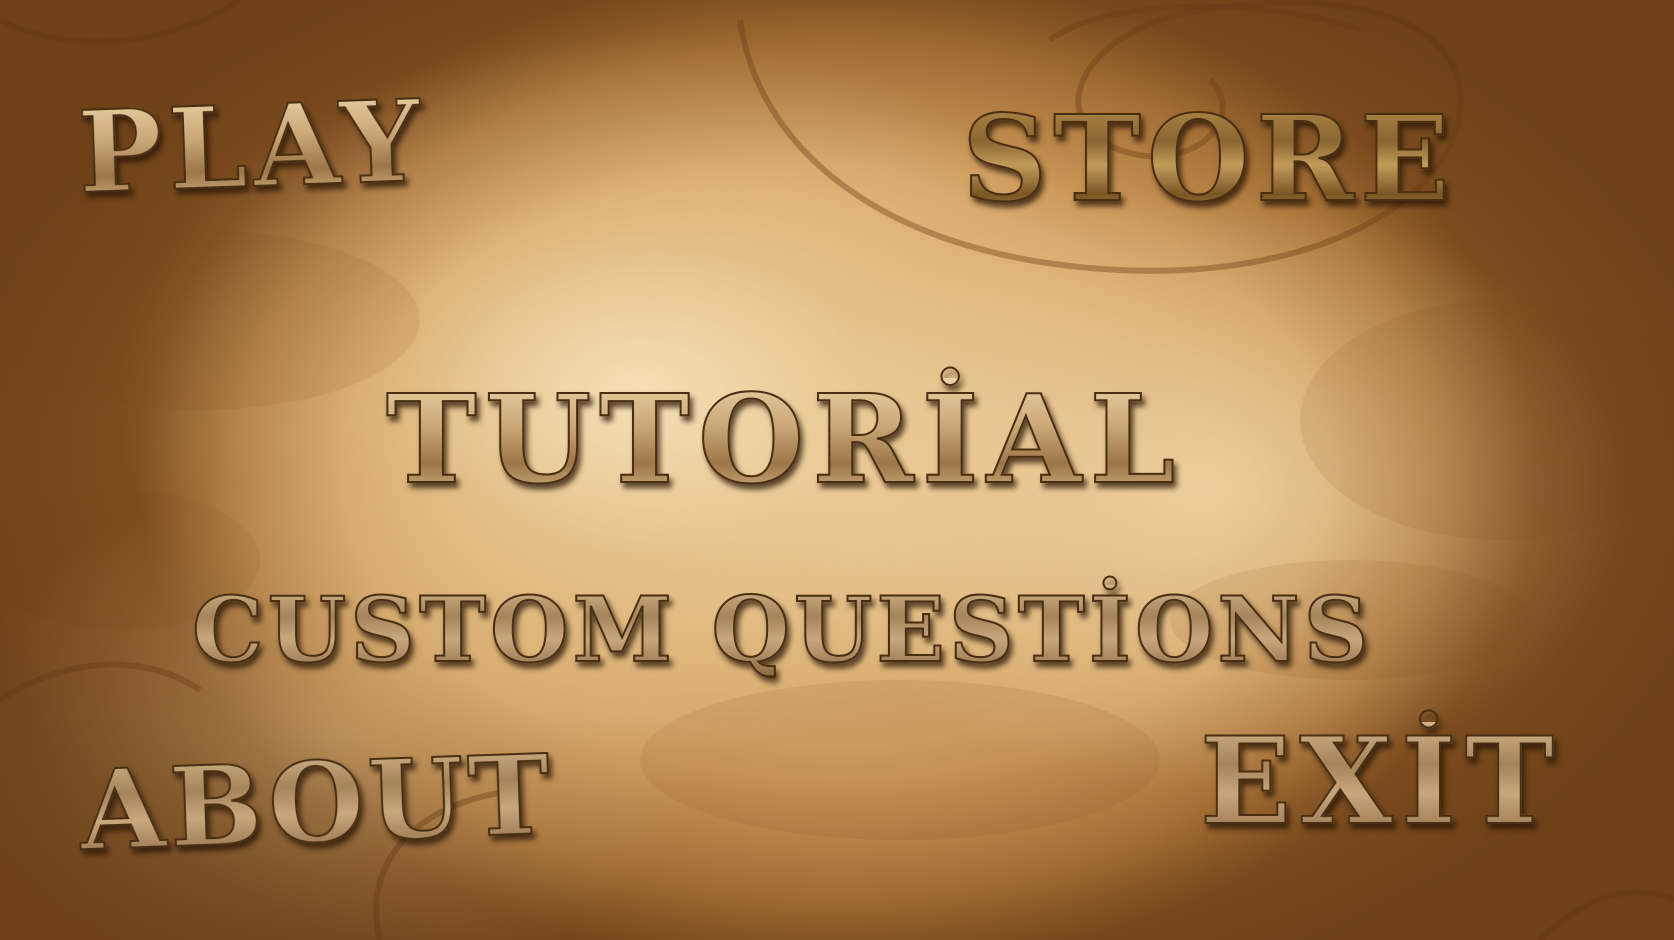 The height and width of the screenshot is (940, 1674). I want to click on play-button: PLAY, so click(252, 147).